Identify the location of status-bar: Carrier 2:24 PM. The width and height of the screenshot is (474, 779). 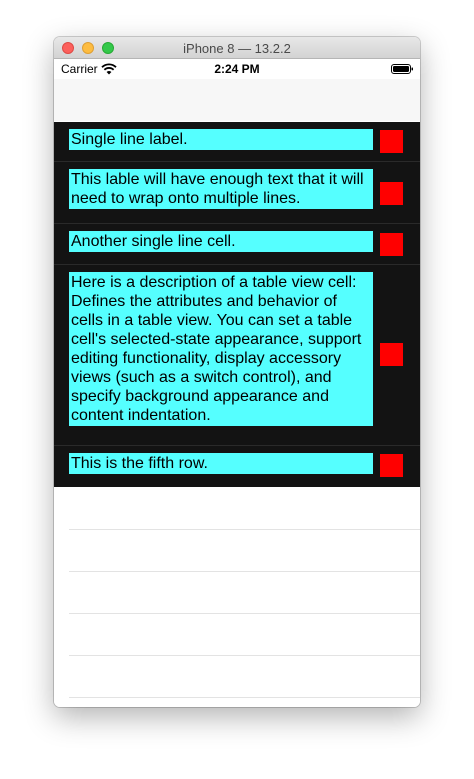
(237, 69).